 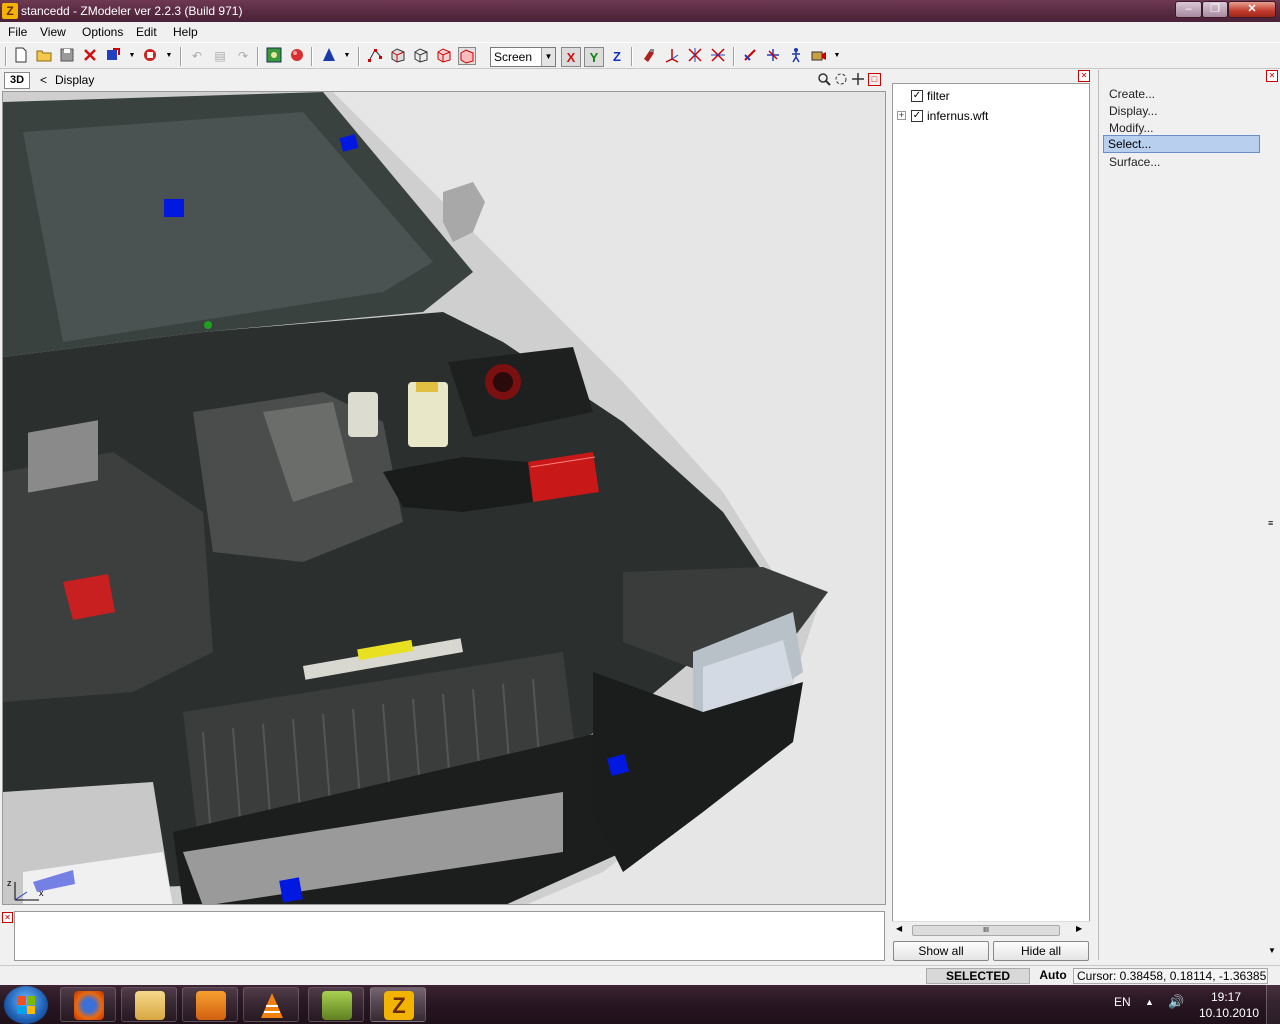 I want to click on expand-icon: +, so click(x=901, y=115).